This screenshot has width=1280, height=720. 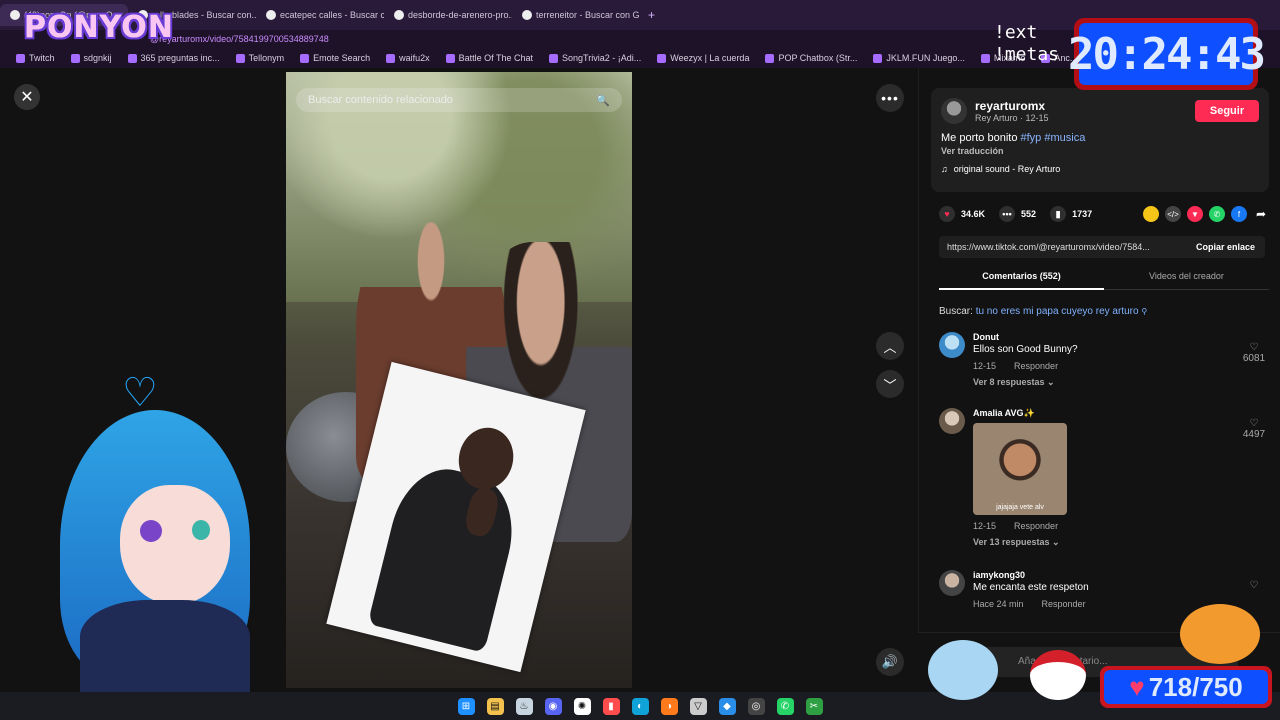 I want to click on embed-icon: </>, so click(x=1173, y=214).